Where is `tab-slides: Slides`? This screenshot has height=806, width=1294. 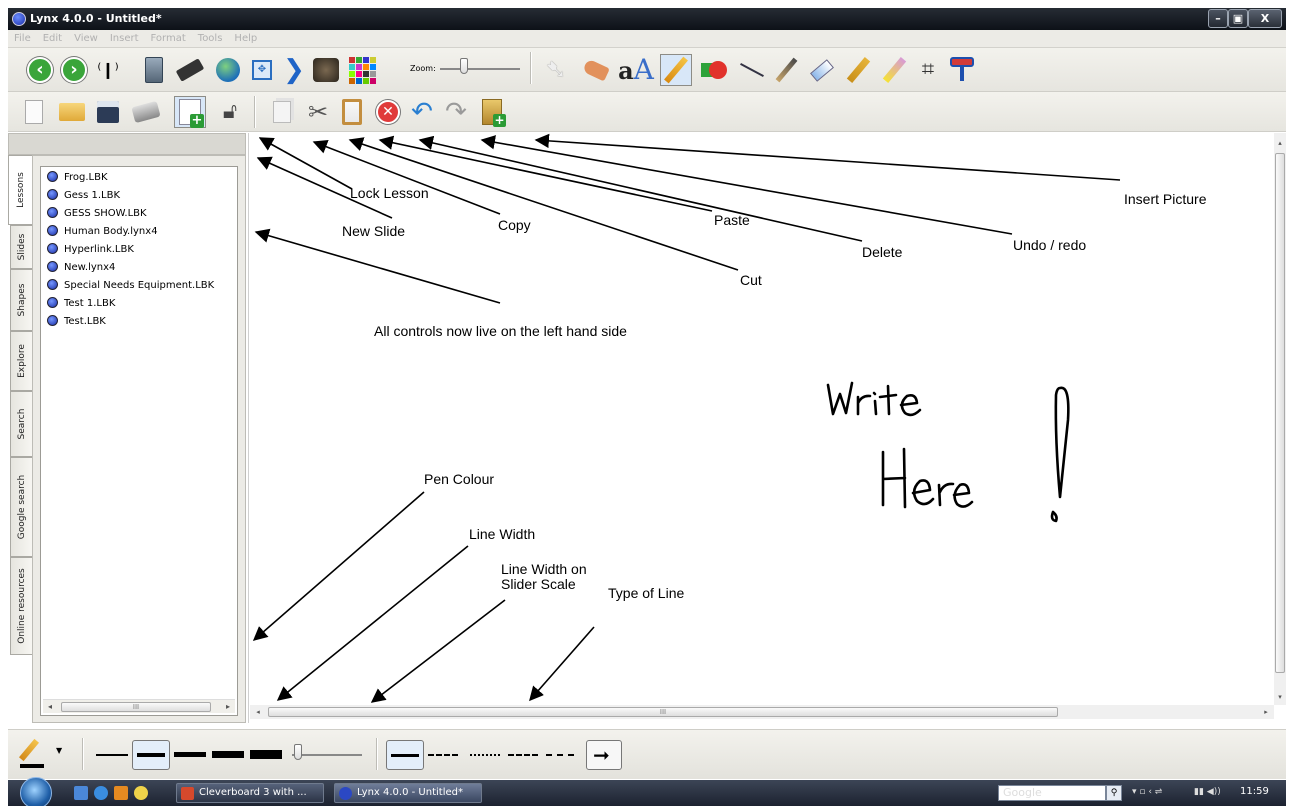
tab-slides: Slides is located at coordinates (21, 247).